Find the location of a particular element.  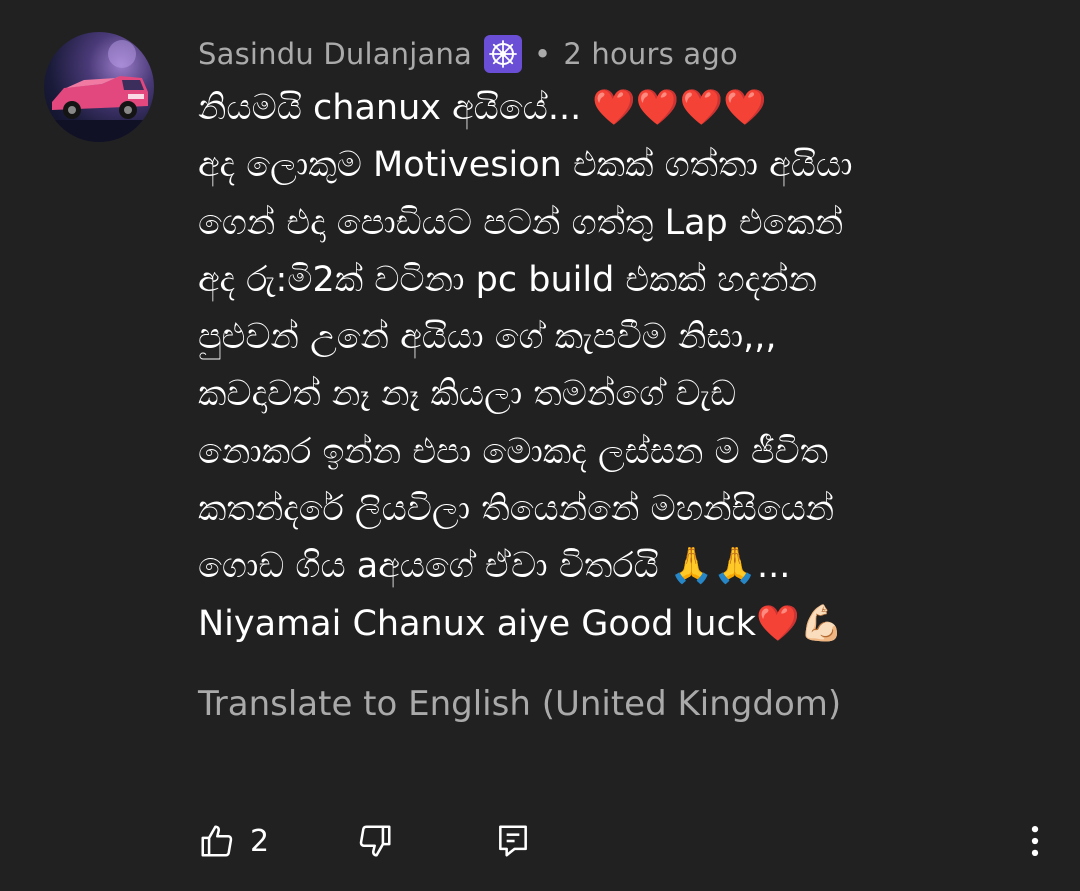

avatar is located at coordinates (99, 87).